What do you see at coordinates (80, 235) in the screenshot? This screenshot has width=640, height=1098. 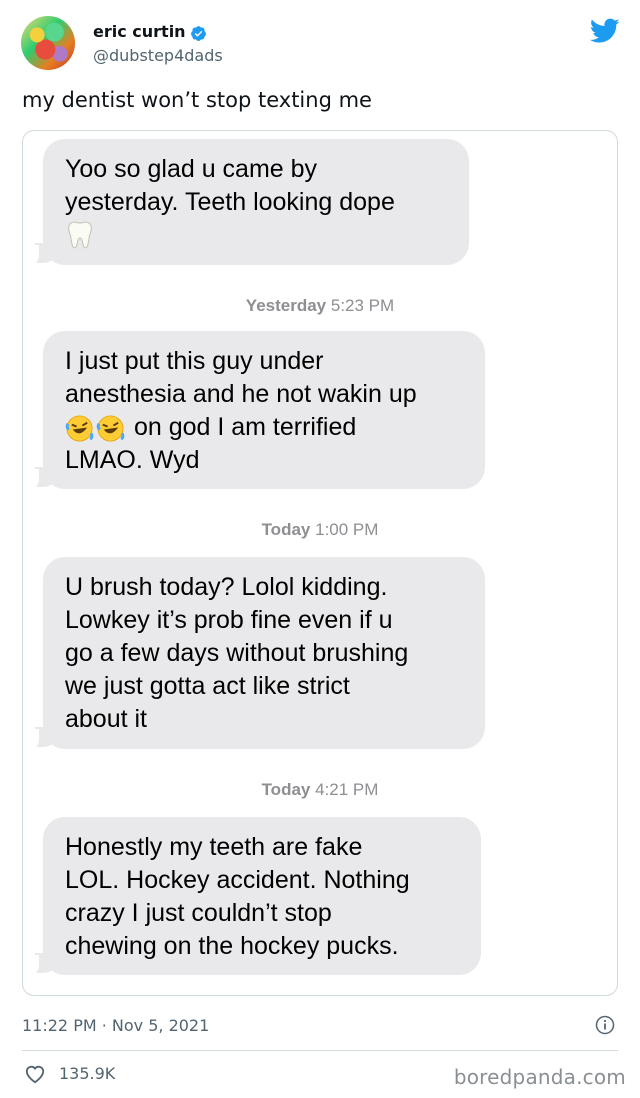 I see `tooth-emoji-icon` at bounding box center [80, 235].